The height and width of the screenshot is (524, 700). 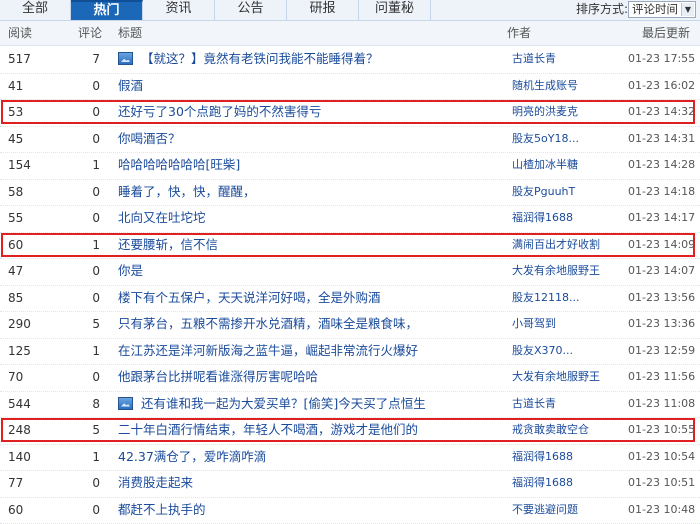 What do you see at coordinates (15, 218) in the screenshot?
I see `read-count: 55` at bounding box center [15, 218].